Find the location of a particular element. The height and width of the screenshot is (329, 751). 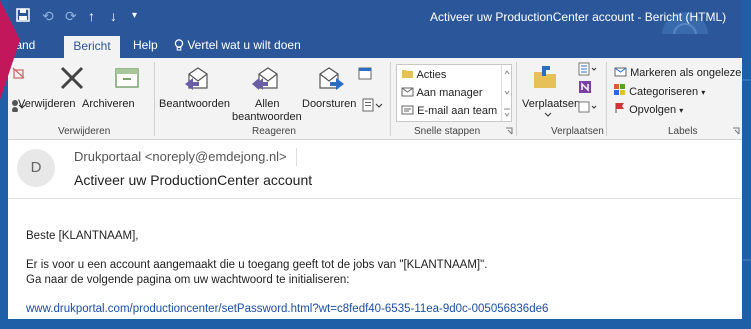

subject: Activeer uw ProductionCenter account is located at coordinates (193, 180).